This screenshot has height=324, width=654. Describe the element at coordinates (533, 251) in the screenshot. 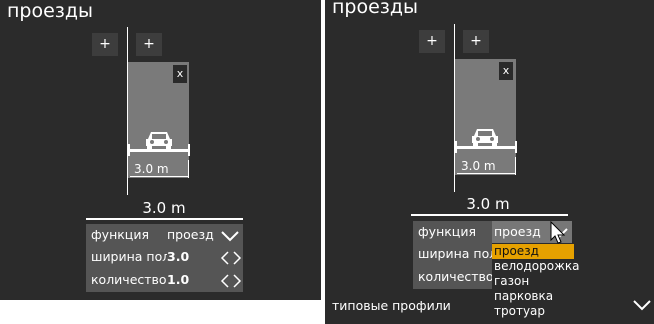

I see `dropdown-option: проезд` at that location.